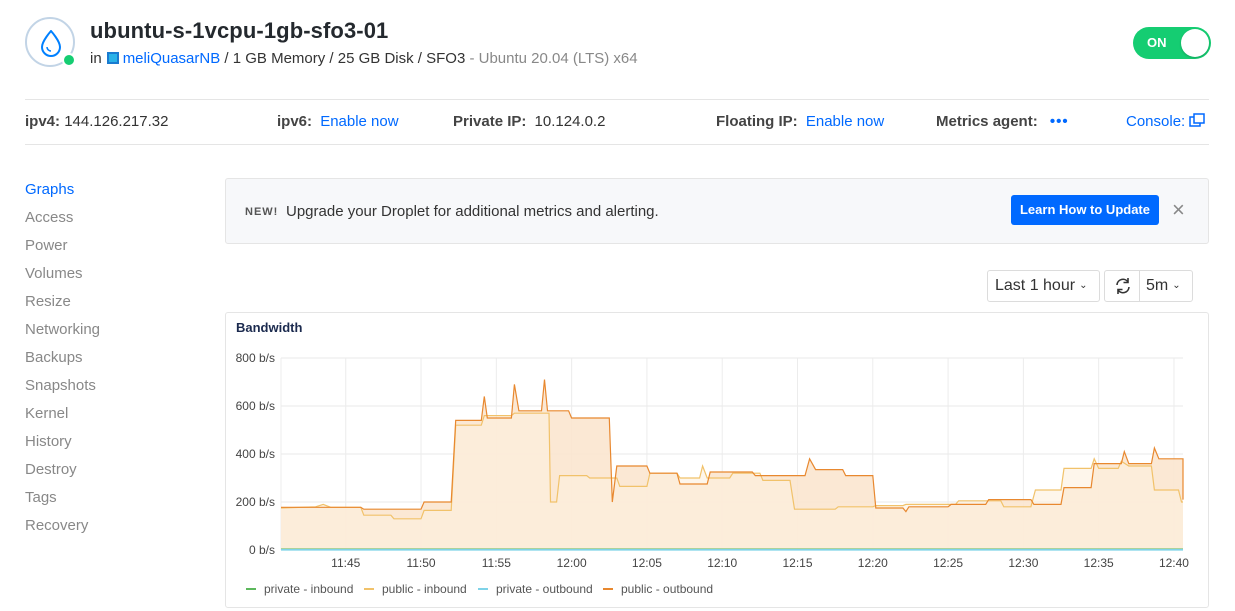  I want to click on legend-item: public - inbound, so click(415, 589).